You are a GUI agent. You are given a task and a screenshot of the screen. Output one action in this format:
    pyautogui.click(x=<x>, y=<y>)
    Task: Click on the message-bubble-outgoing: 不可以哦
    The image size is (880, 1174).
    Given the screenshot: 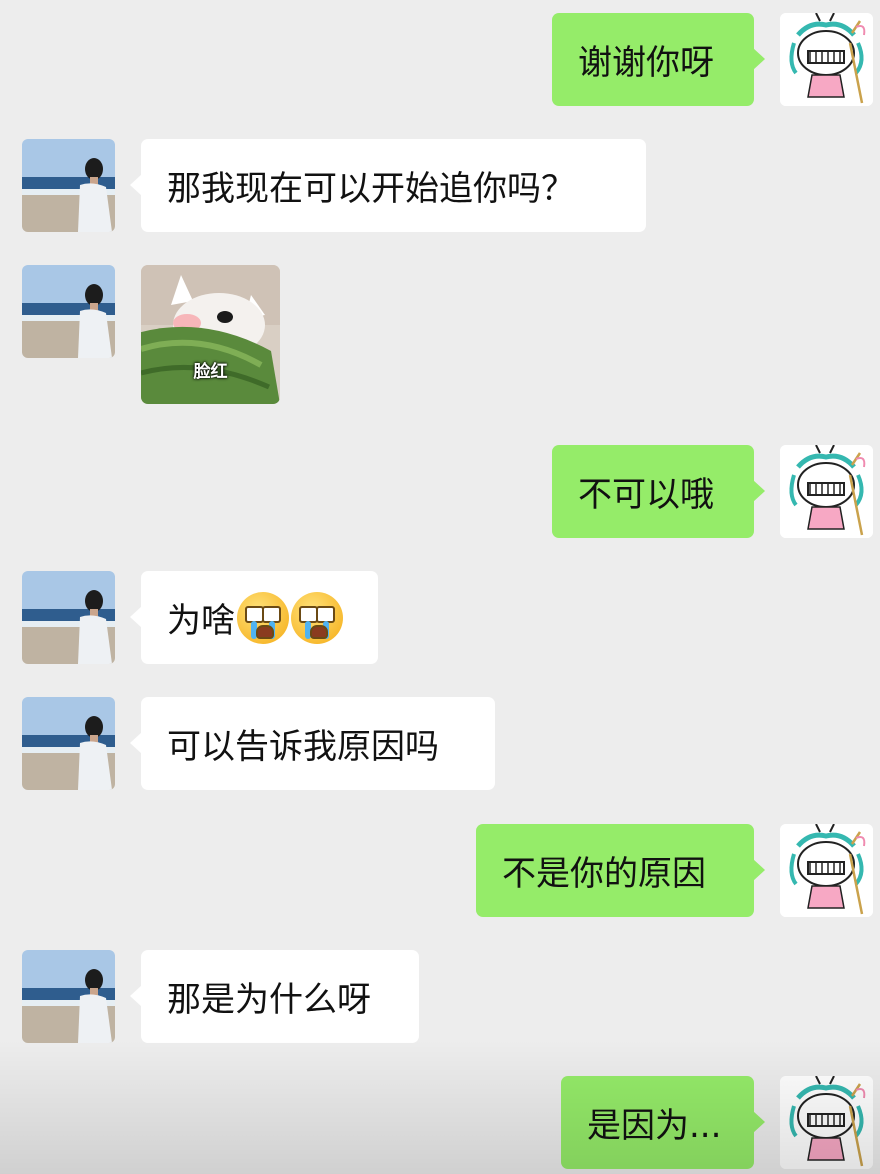 What is the action you would take?
    pyautogui.click(x=658, y=491)
    